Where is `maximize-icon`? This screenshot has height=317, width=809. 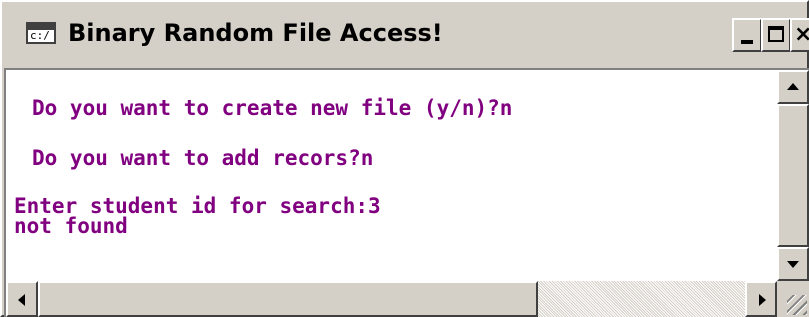
maximize-icon is located at coordinates (776, 34).